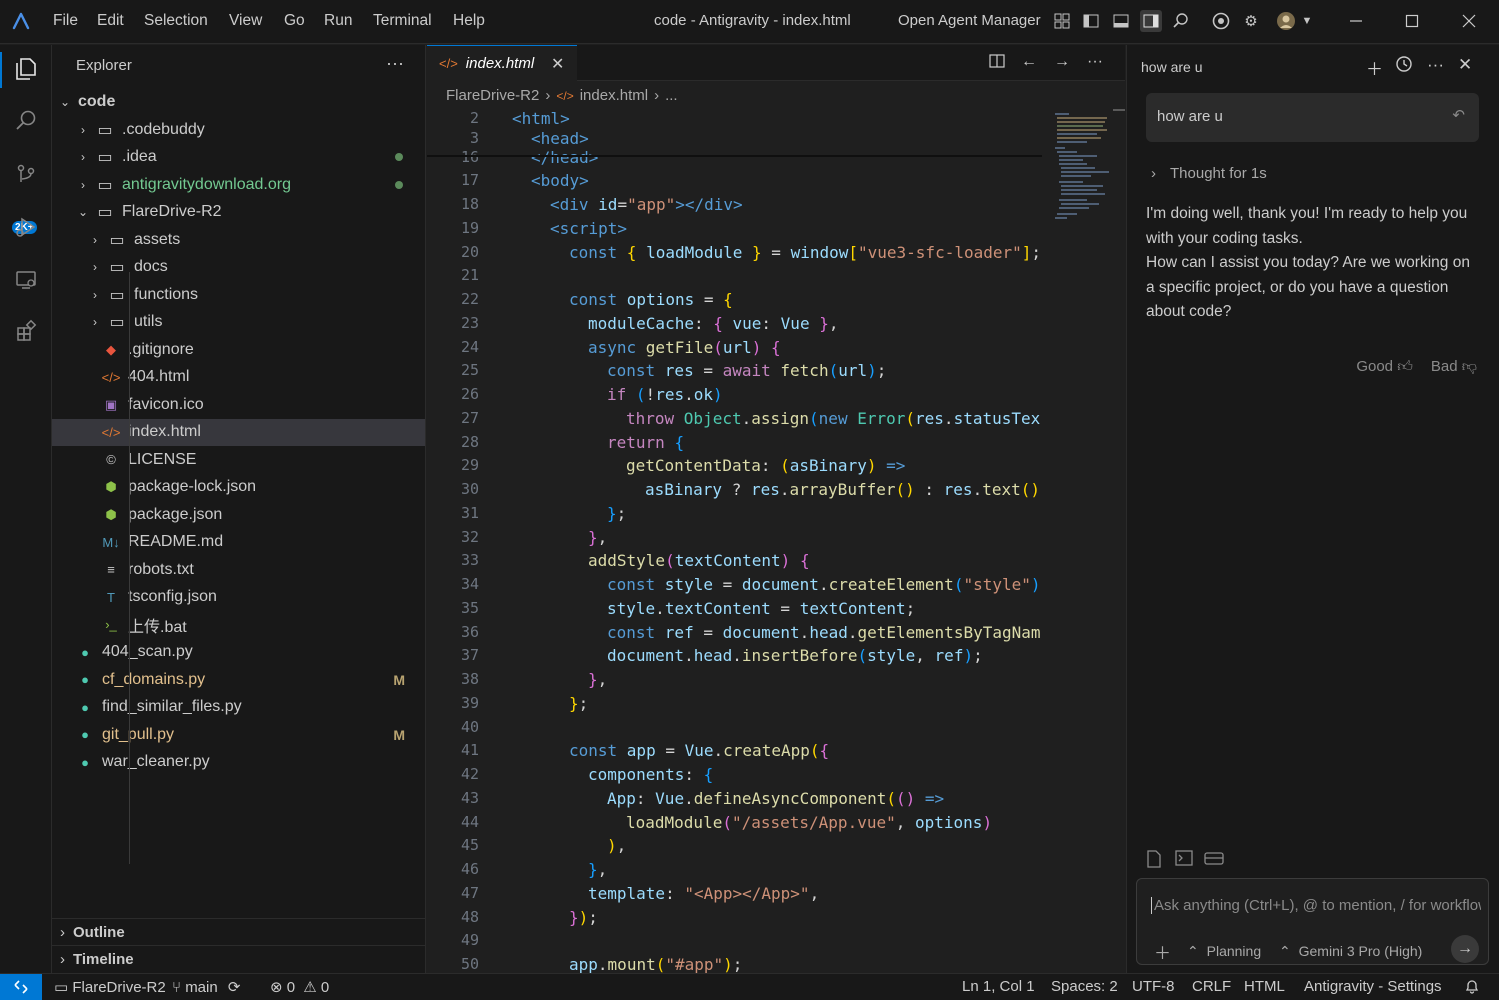  What do you see at coordinates (469, 21) in the screenshot?
I see `menu-help: Help` at bounding box center [469, 21].